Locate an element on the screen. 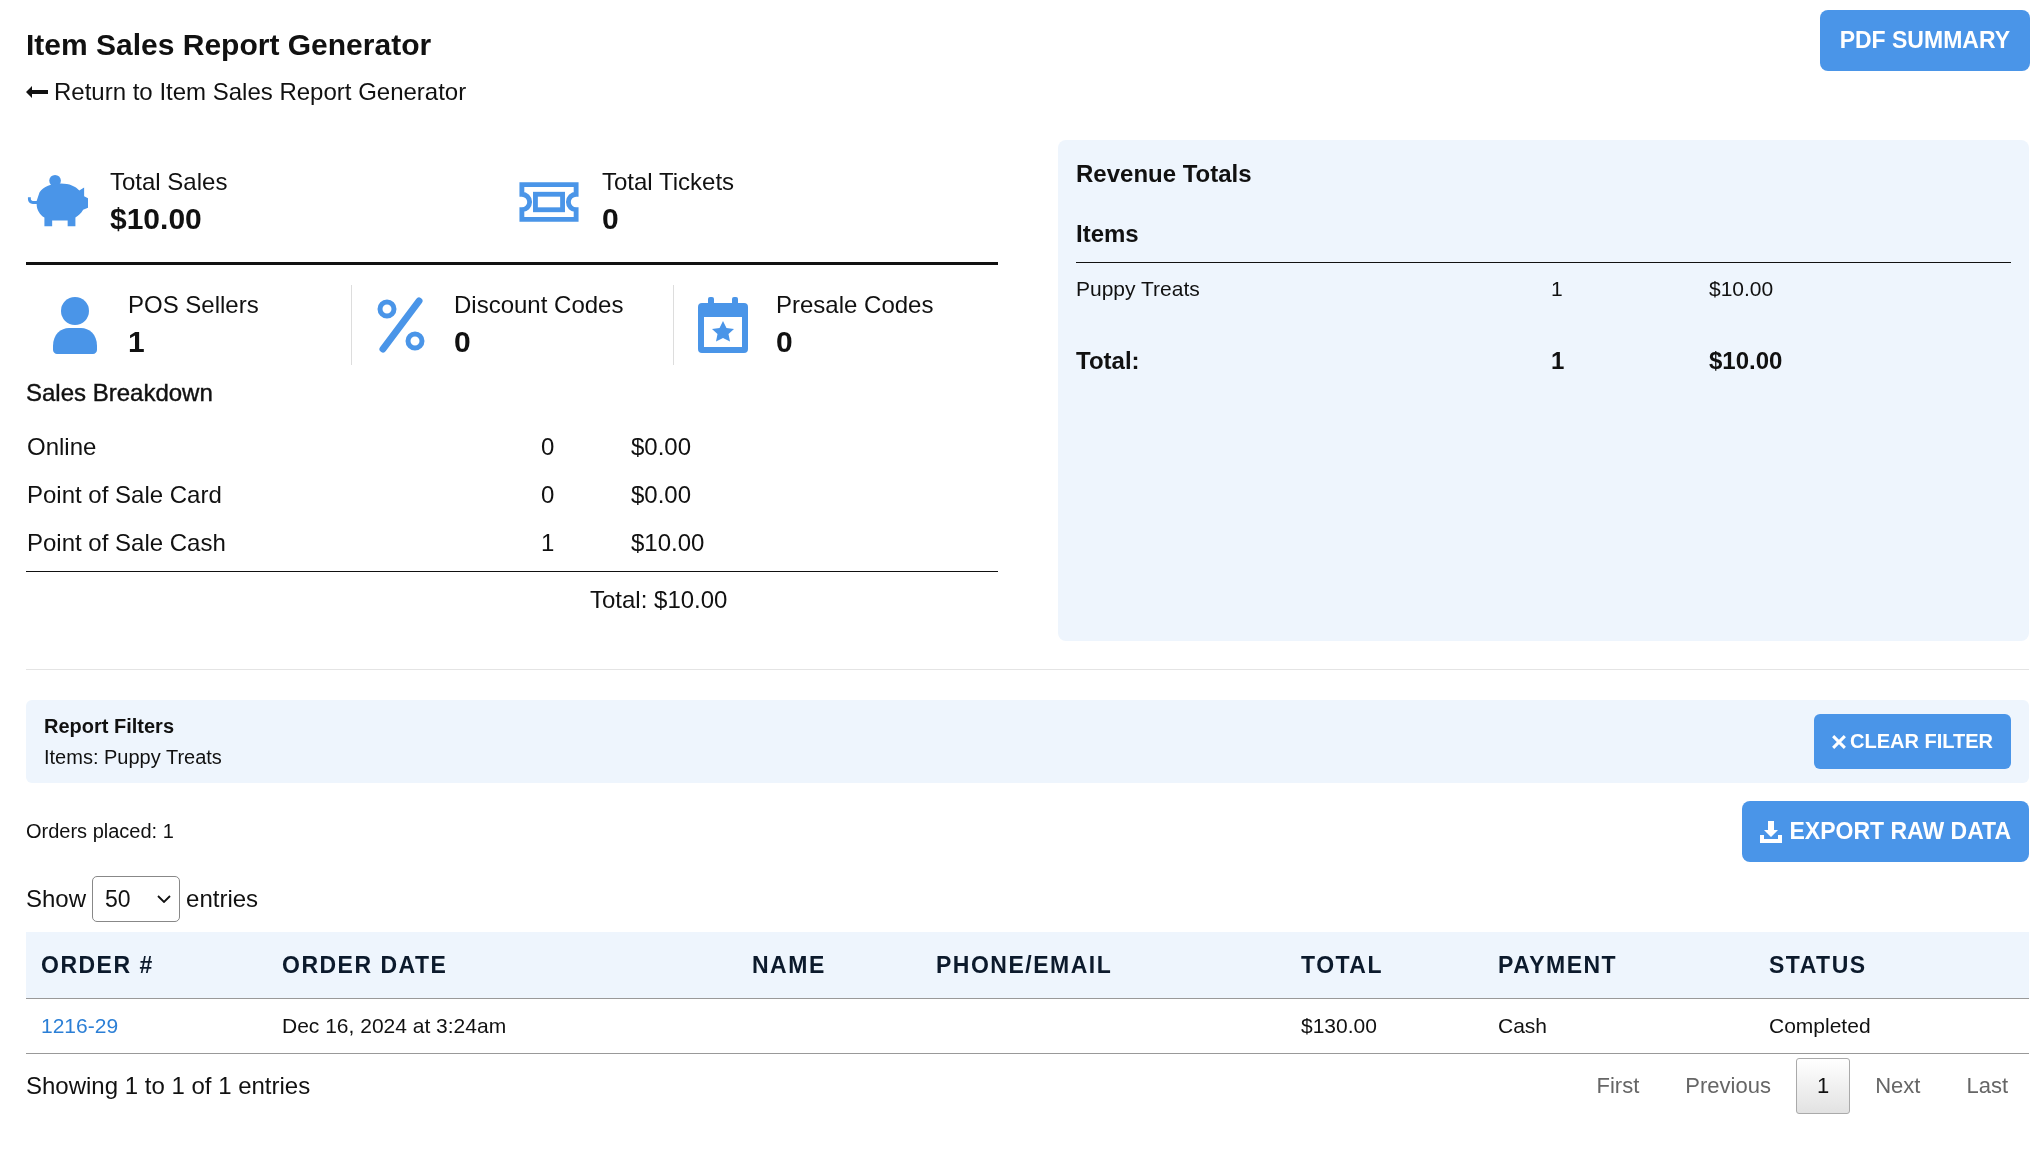 This screenshot has width=2040, height=1158. orders-placed-count: Orders placed: 1 is located at coordinates (100, 831).